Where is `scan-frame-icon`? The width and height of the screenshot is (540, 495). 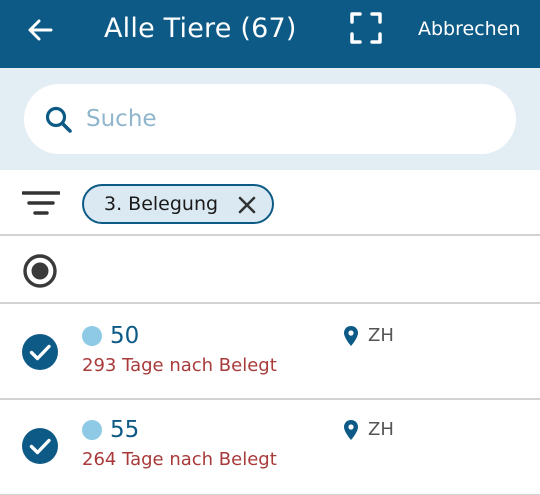 scan-frame-icon is located at coordinates (366, 28).